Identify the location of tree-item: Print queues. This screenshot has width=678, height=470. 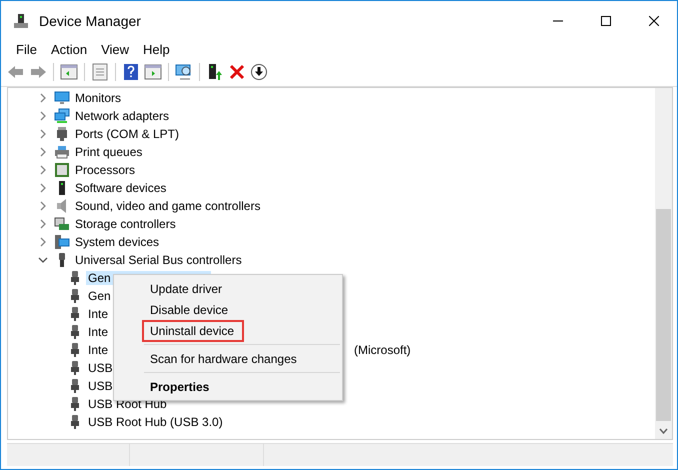
(108, 152).